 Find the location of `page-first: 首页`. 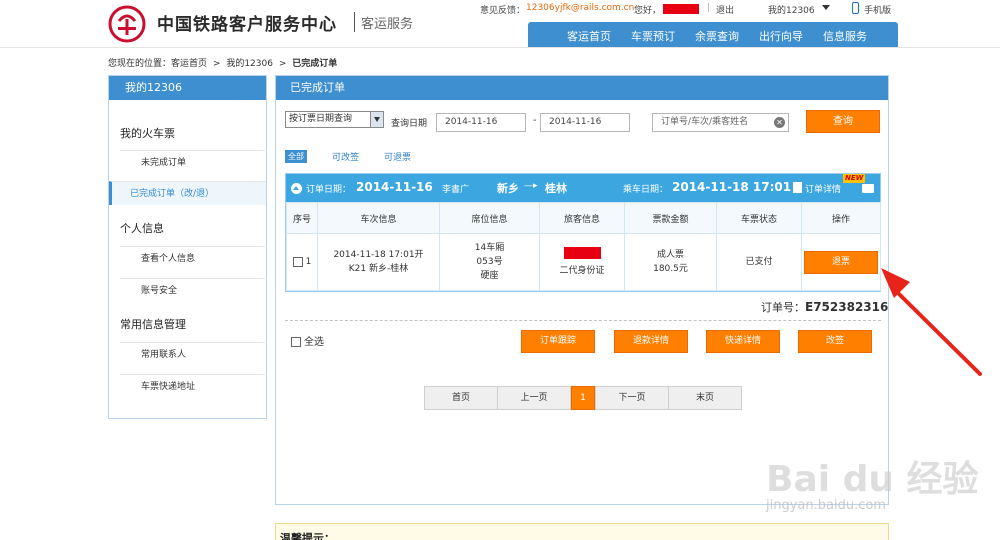

page-first: 首页 is located at coordinates (461, 398).